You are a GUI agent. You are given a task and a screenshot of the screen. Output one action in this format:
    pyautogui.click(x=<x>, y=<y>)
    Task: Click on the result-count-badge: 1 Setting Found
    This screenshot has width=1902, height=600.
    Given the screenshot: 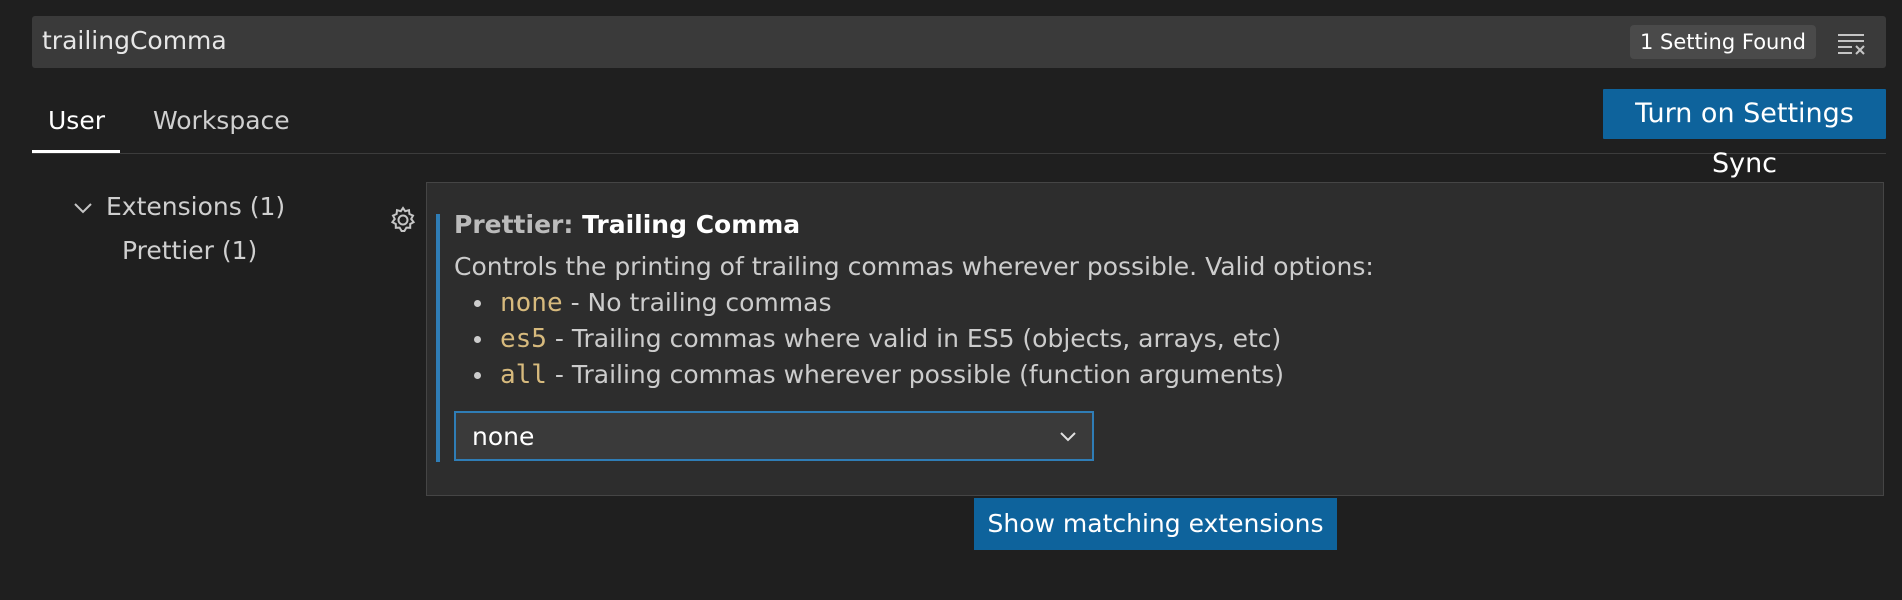 What is the action you would take?
    pyautogui.click(x=1722, y=42)
    